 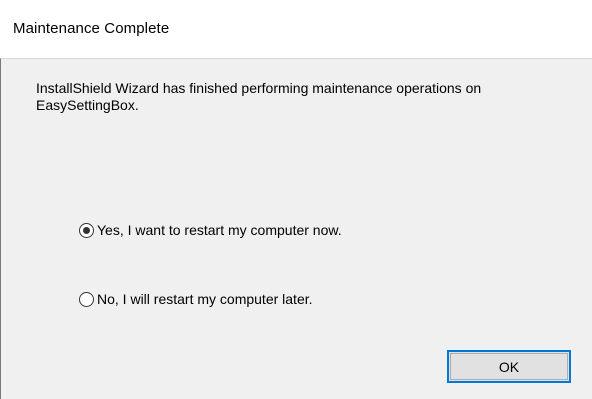 I want to click on restart-later-option: No, I will restart my computer later., so click(x=196, y=299).